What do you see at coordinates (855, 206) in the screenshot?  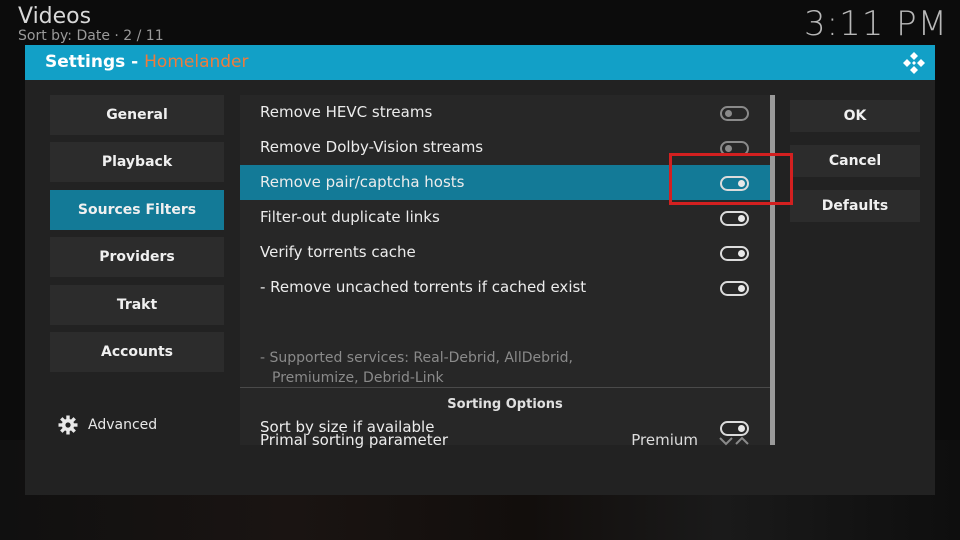 I see `defaults-button: Defaults` at bounding box center [855, 206].